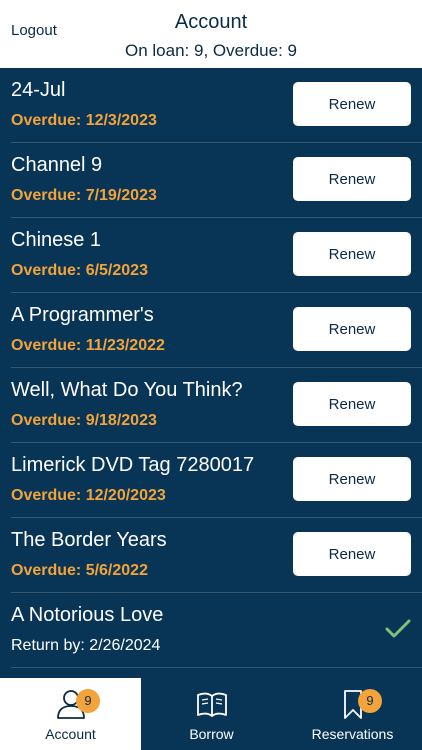  What do you see at coordinates (211, 555) in the screenshot?
I see `loan-row: The Border Years Overdue: 5/6/2022 Renew` at bounding box center [211, 555].